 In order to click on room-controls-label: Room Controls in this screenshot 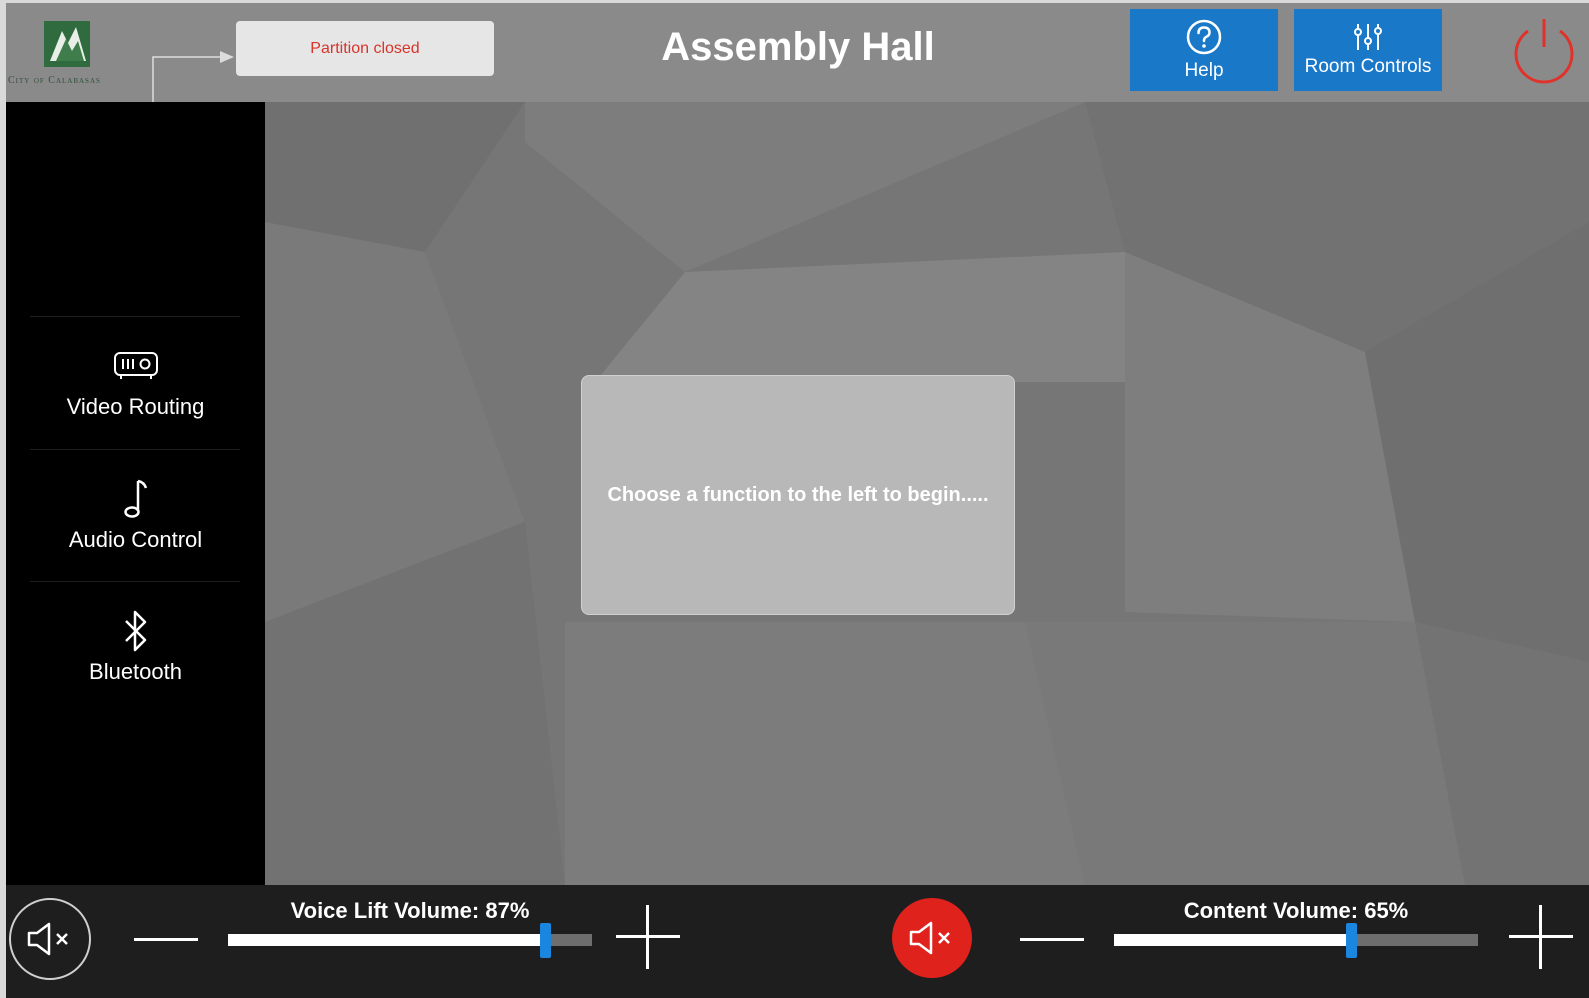, I will do `click(1368, 66)`.